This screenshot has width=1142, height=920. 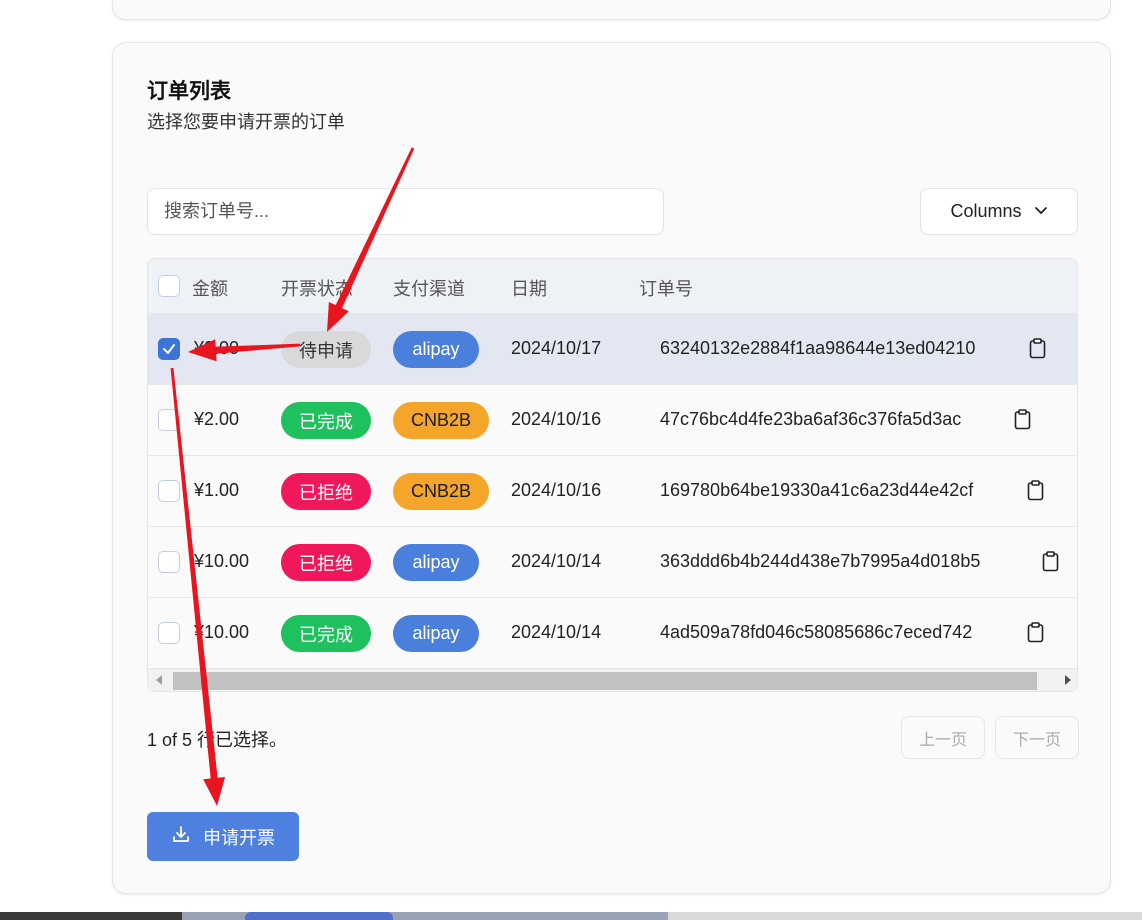 I want to click on columns-button: Columns, so click(x=999, y=211).